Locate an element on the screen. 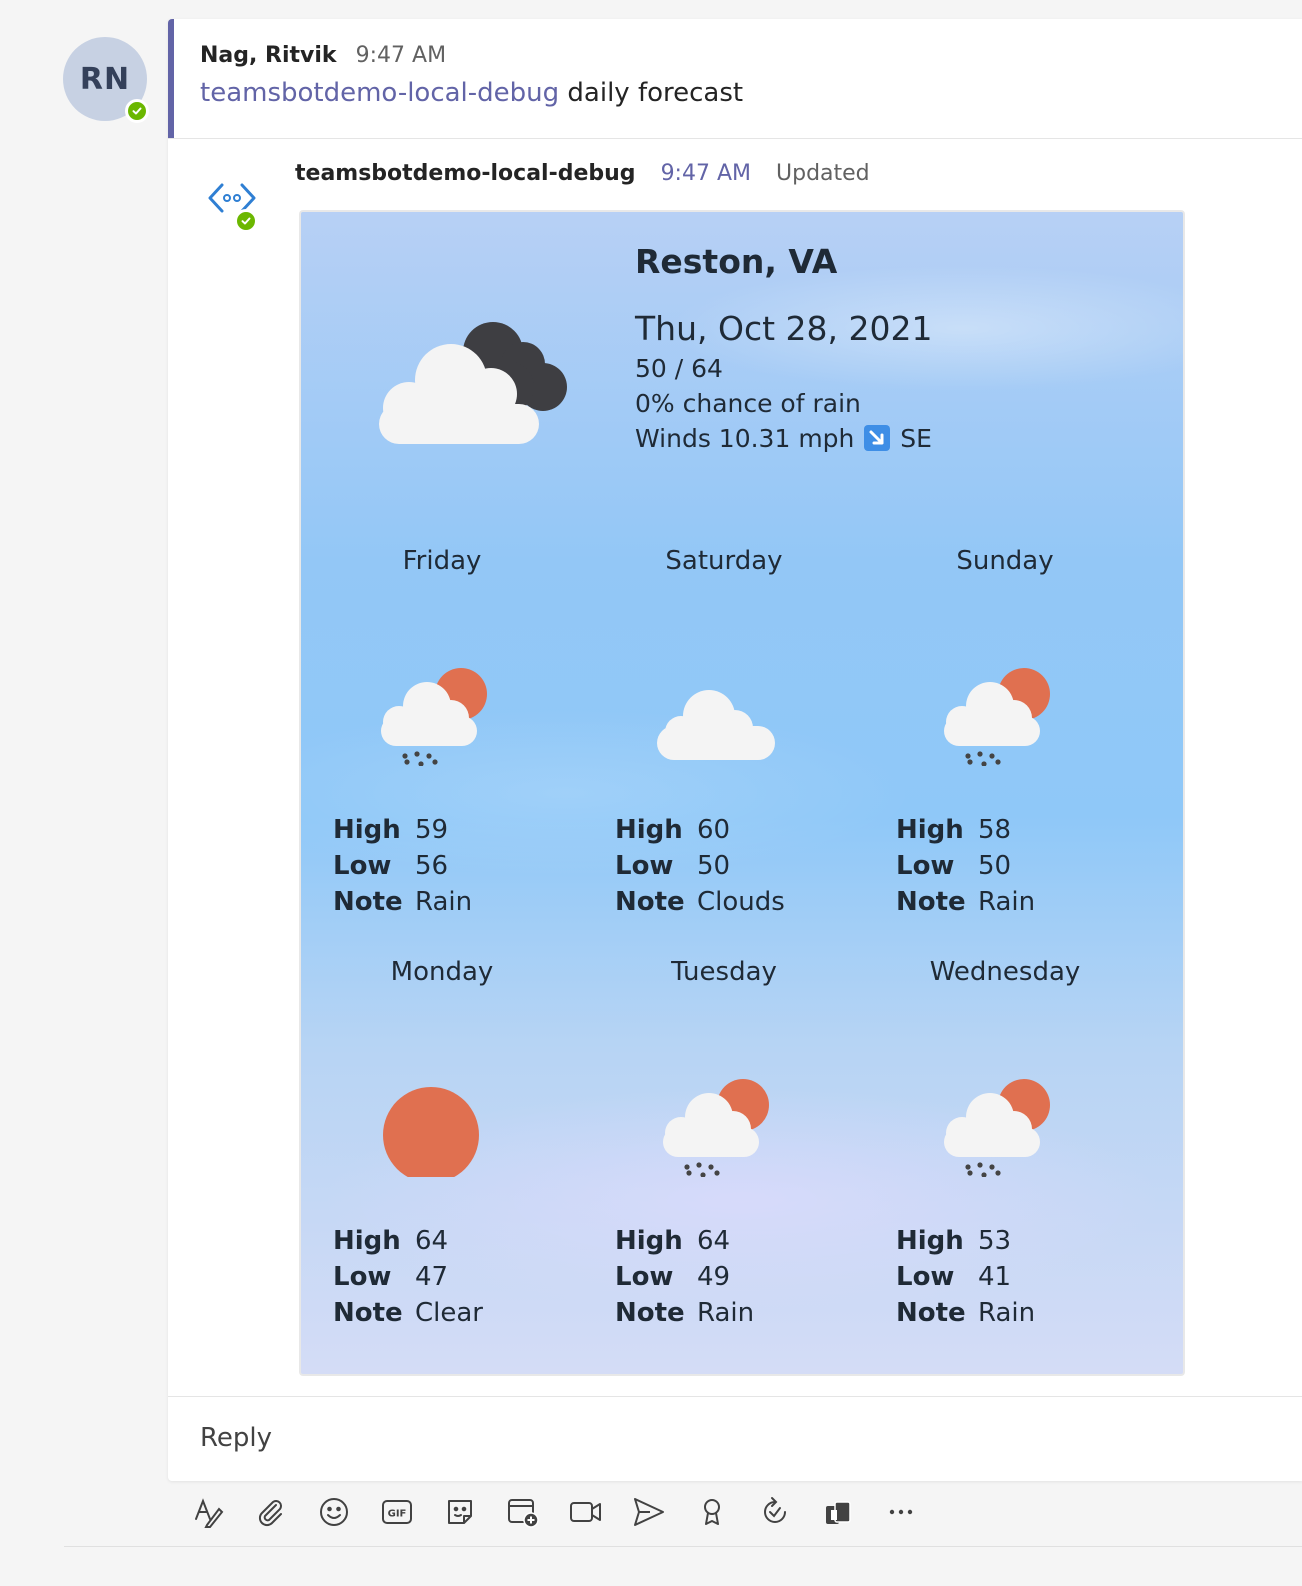 This screenshot has width=1302, height=1586. more-options-icon is located at coordinates (901, 1512).